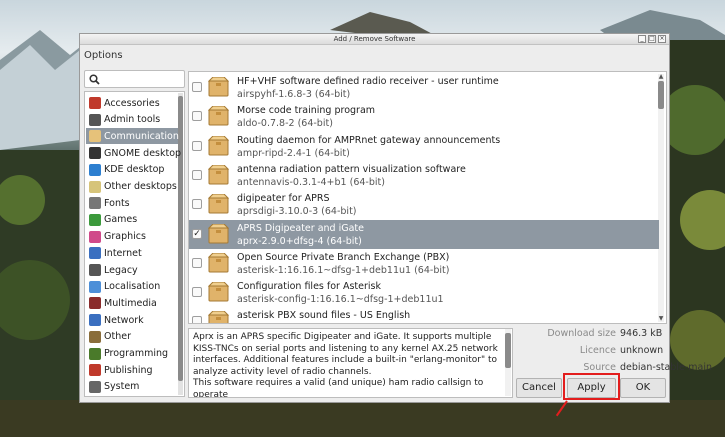 The width and height of the screenshot is (725, 437). I want to click on admin-tools-icon, so click(95, 119).